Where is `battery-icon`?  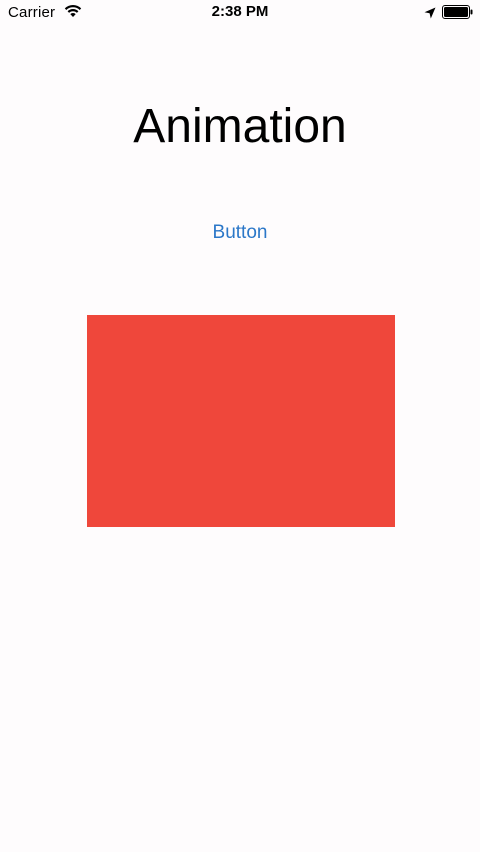 battery-icon is located at coordinates (458, 12).